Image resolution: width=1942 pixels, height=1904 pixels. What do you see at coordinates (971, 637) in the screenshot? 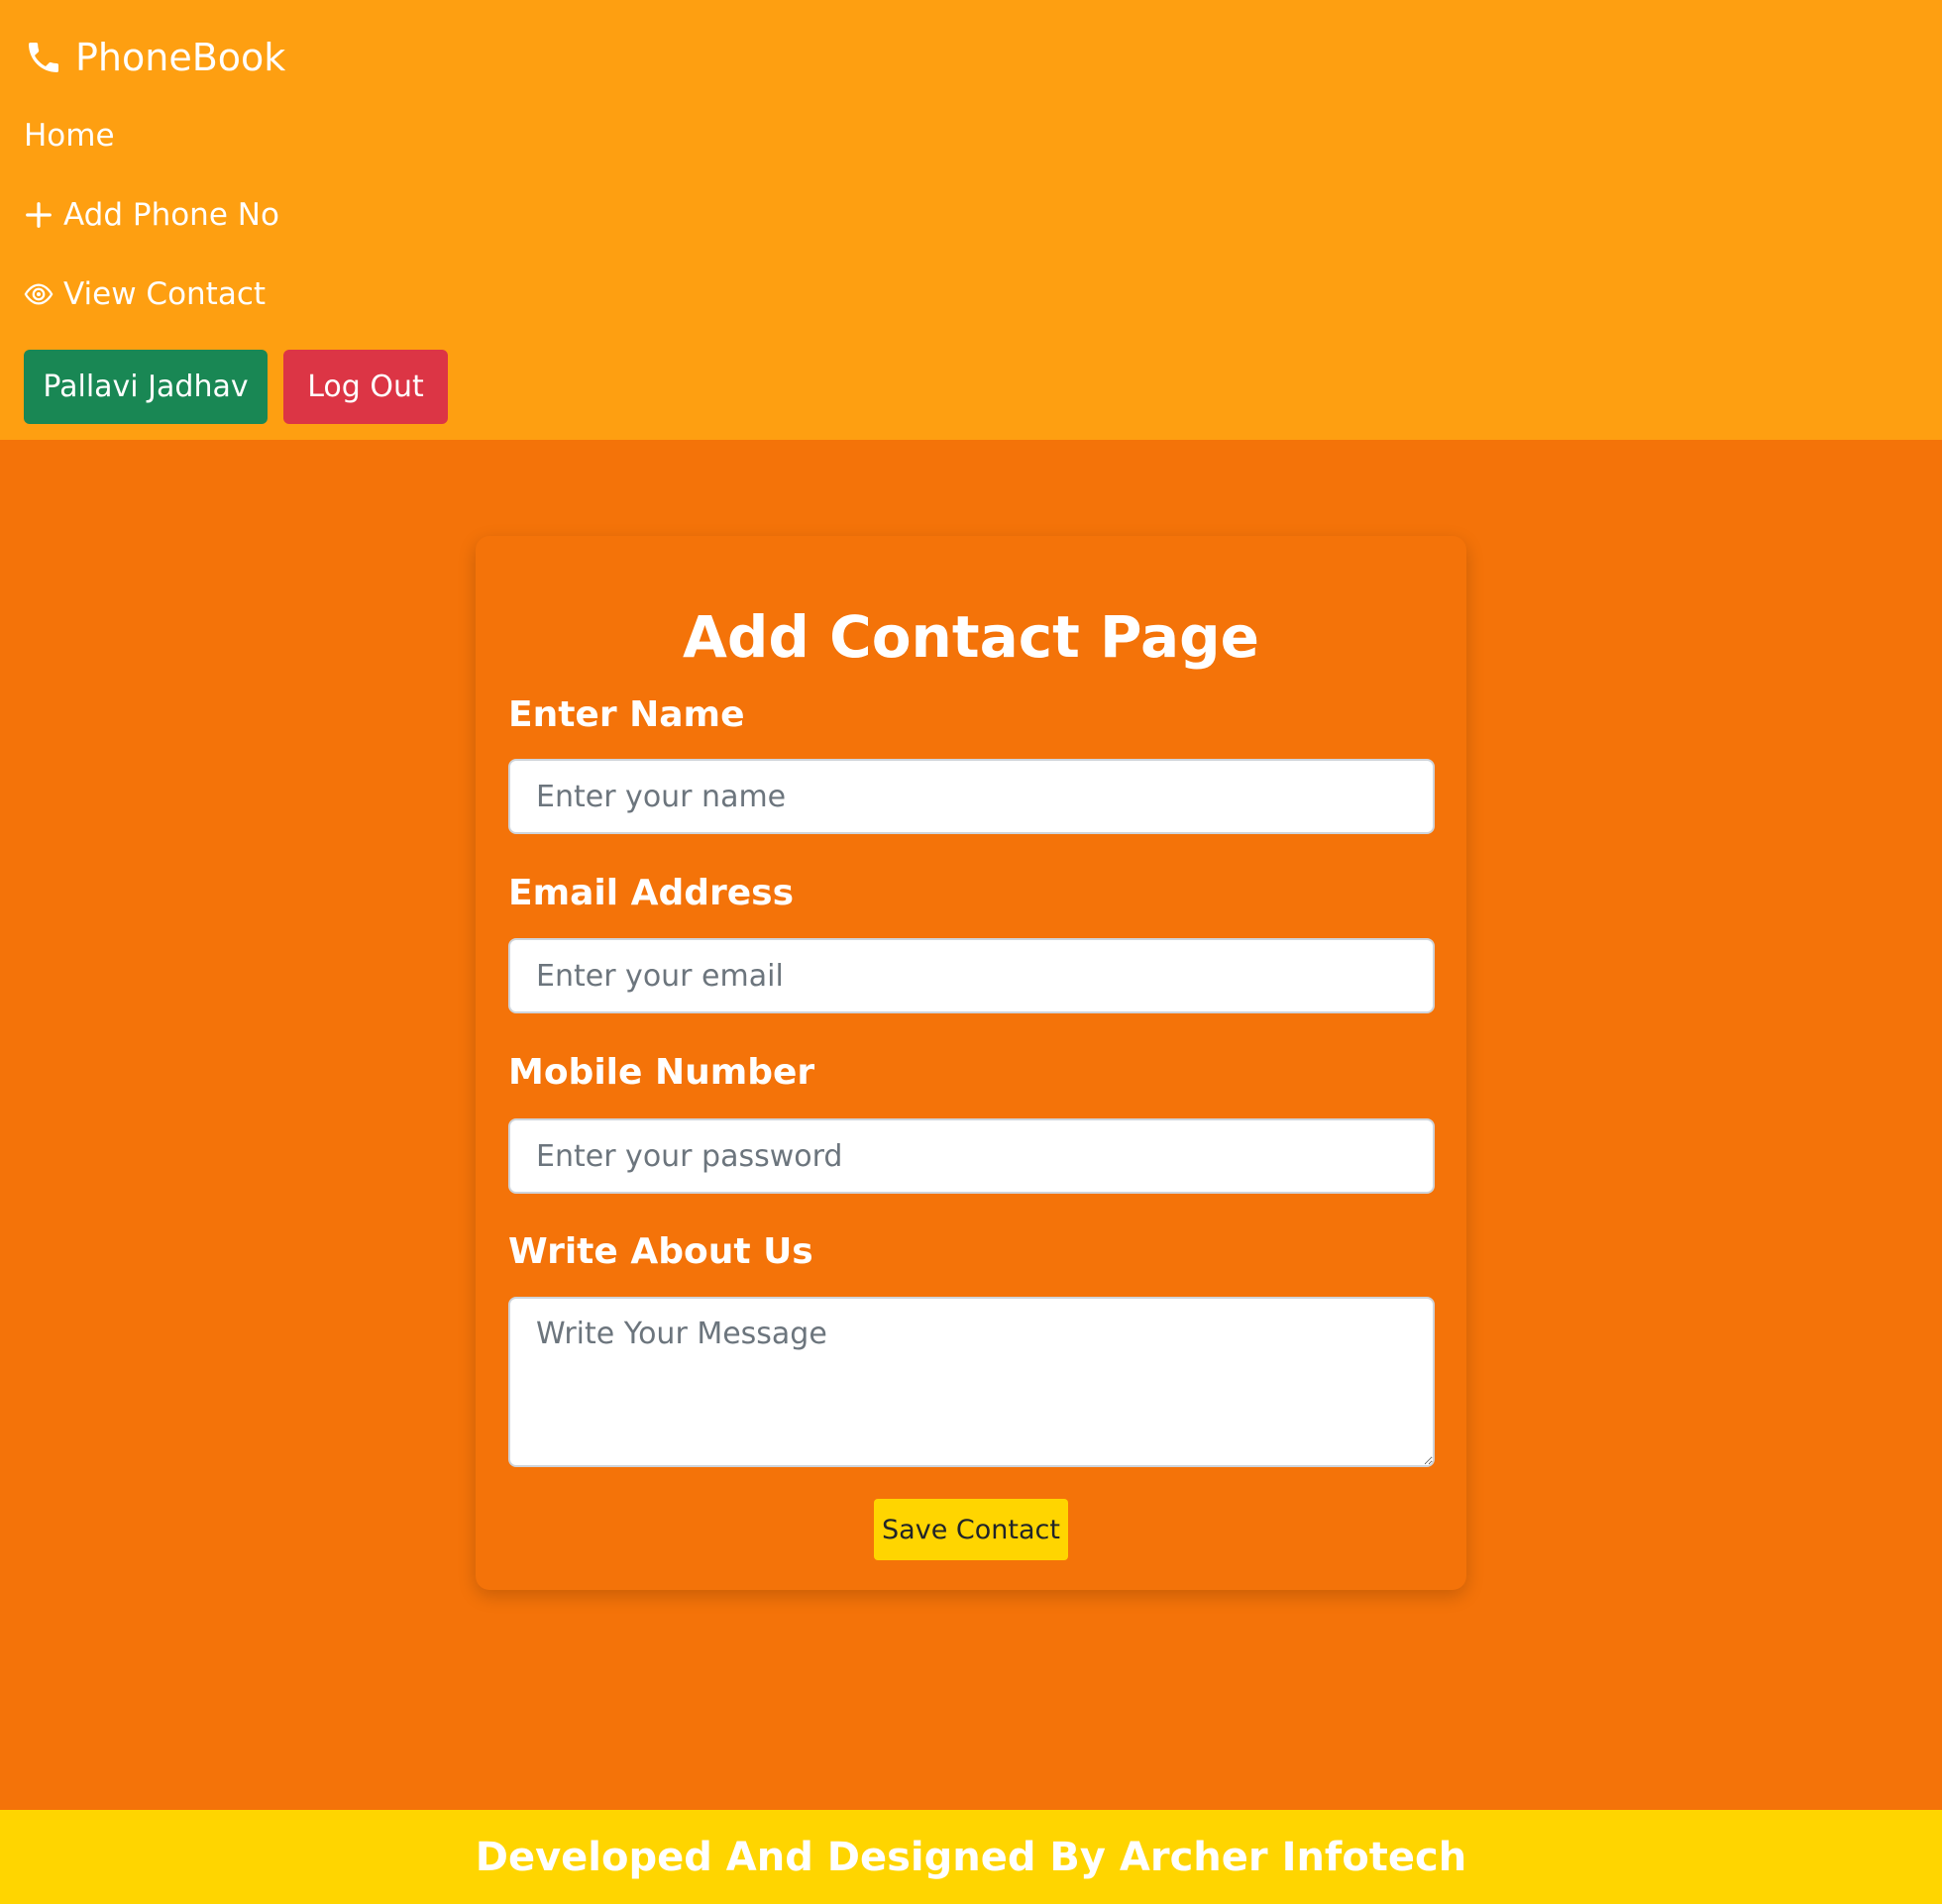
I see `page-title: Add Contact Page` at bounding box center [971, 637].